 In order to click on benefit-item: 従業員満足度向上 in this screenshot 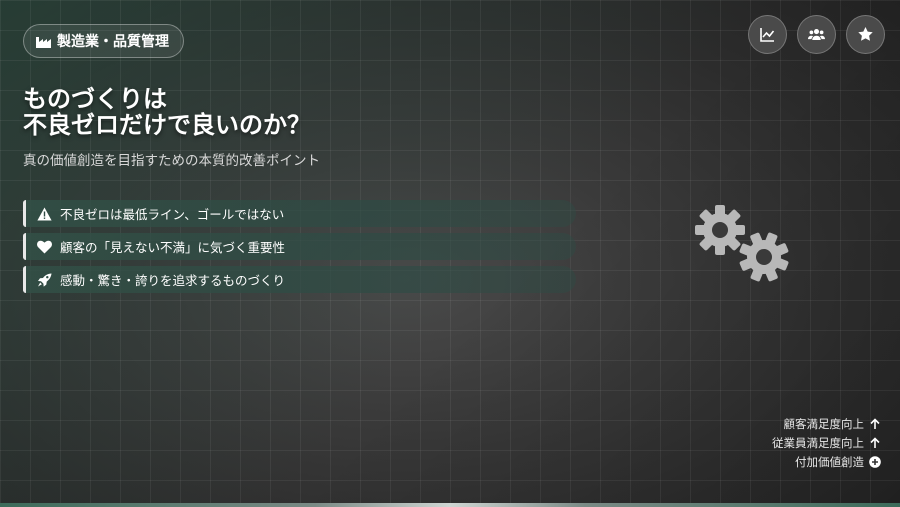, I will do `click(826, 442)`.